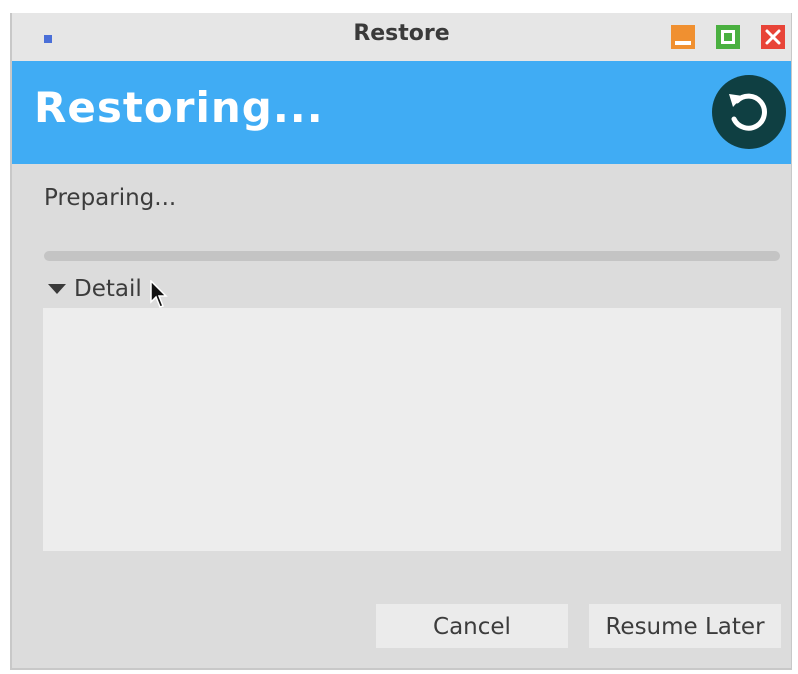 This screenshot has height=674, width=798. Describe the element at coordinates (749, 112) in the screenshot. I see `restore-icon` at that location.